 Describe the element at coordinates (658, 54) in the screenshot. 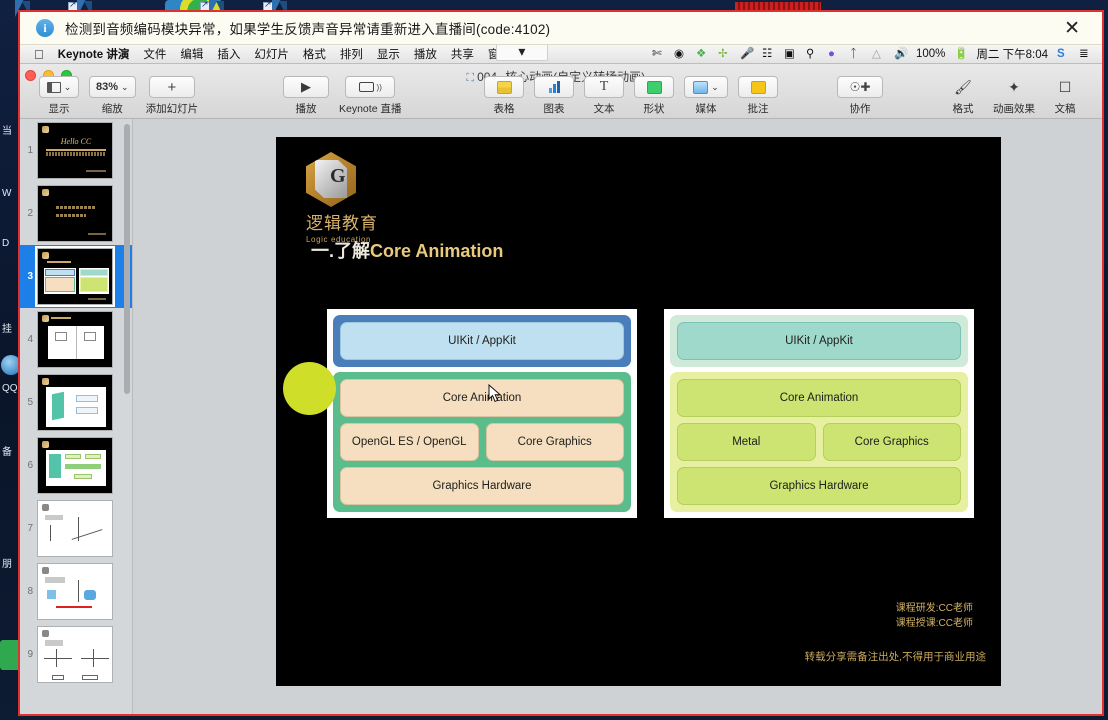

I see `scissors-icon: ✄` at that location.